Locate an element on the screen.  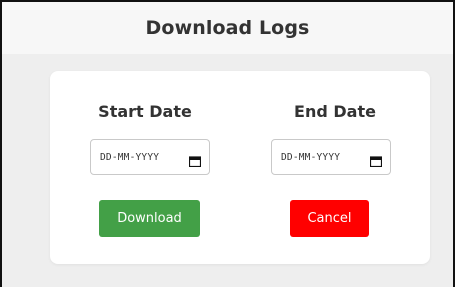
end-date-placeholder: DD-MM-YYYY is located at coordinates (311, 157).